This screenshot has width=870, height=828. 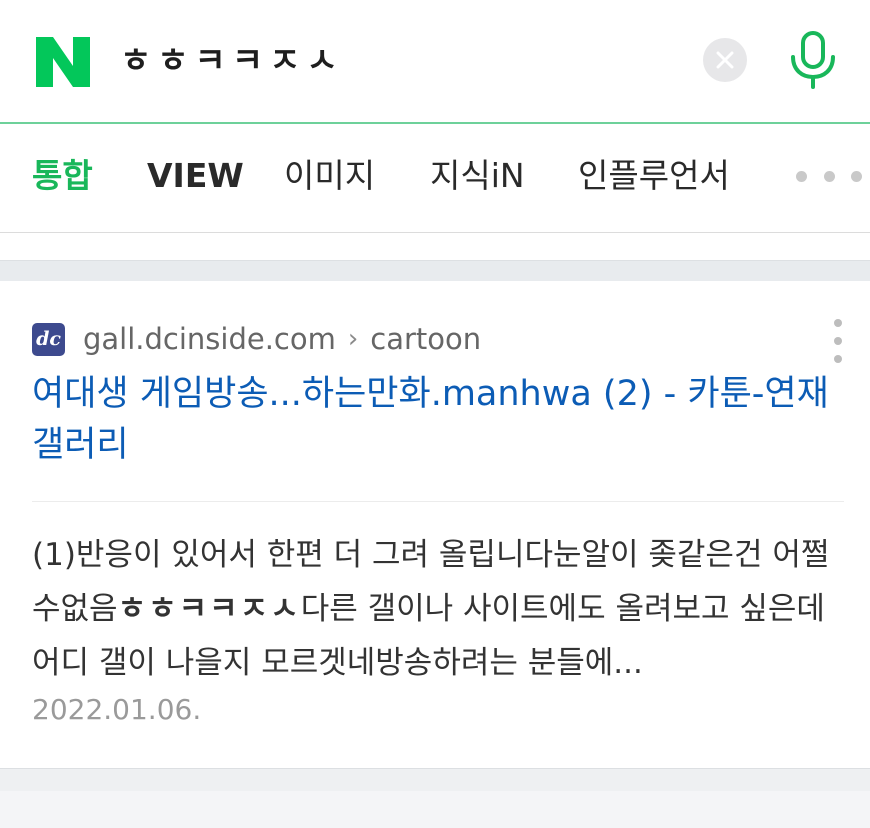 I want to click on result-source: dc gall.dcinside.com › cartoon, so click(x=256, y=339).